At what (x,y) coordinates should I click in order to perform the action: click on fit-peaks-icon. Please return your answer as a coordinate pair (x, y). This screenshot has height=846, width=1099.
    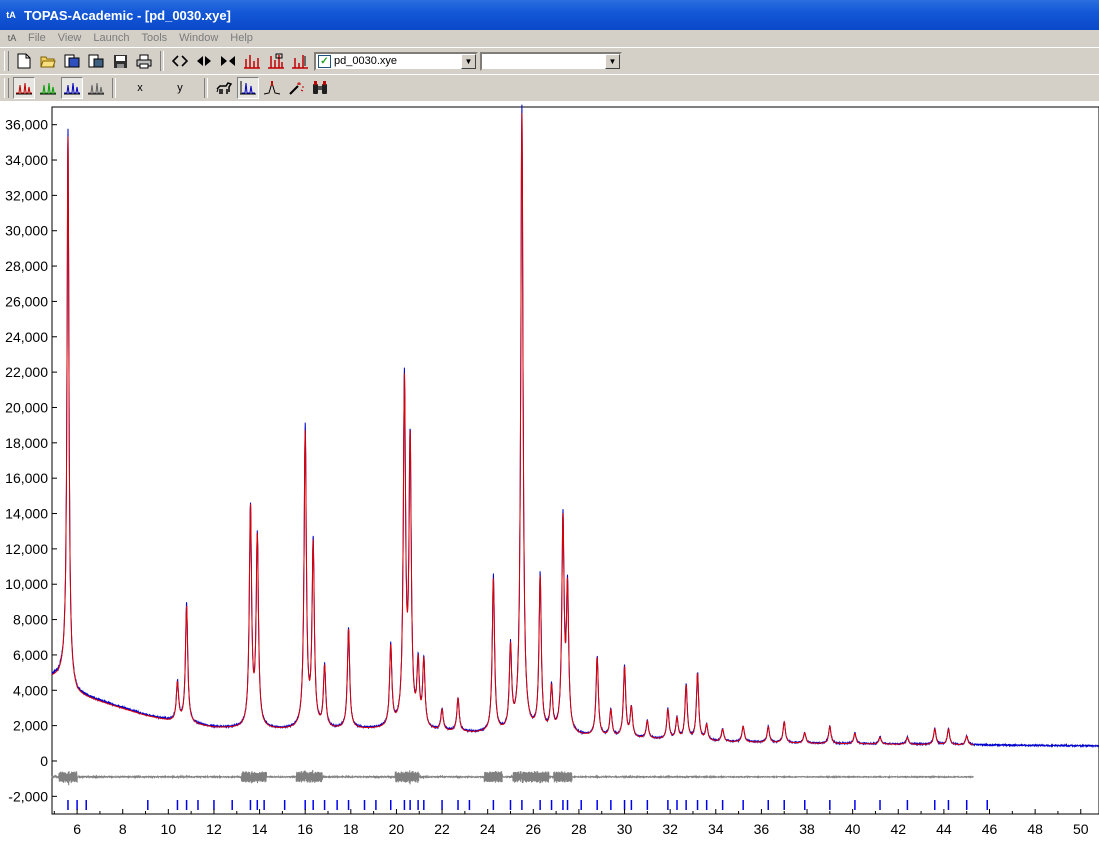
    Looking at the image, I should click on (248, 88).